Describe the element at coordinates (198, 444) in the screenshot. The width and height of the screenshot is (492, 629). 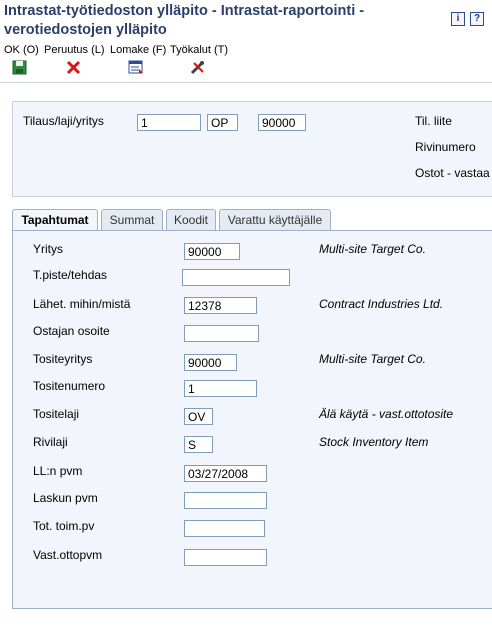
I see `line-type-input: S` at that location.